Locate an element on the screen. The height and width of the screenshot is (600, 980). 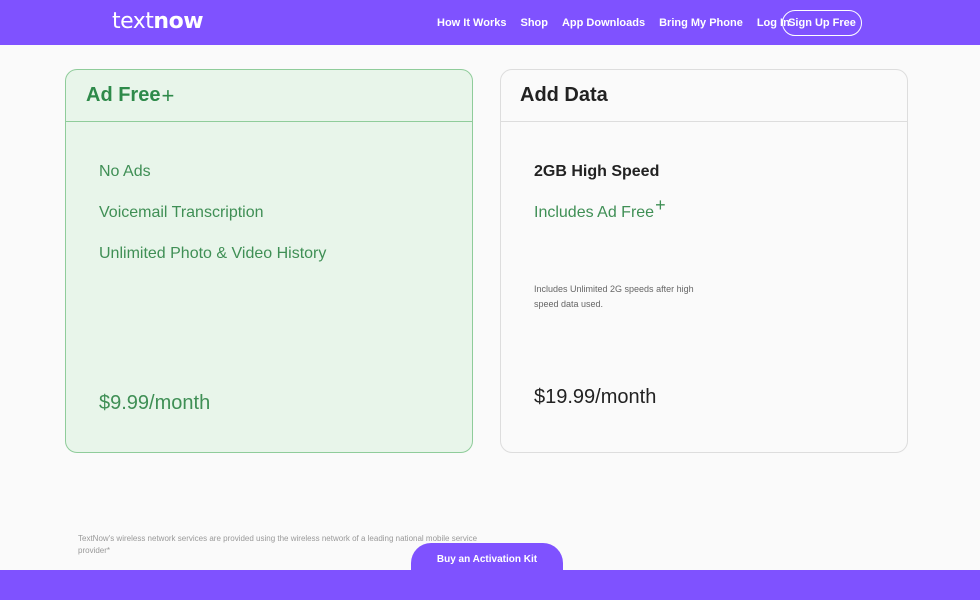
textnow-logo: textnow is located at coordinates (158, 21).